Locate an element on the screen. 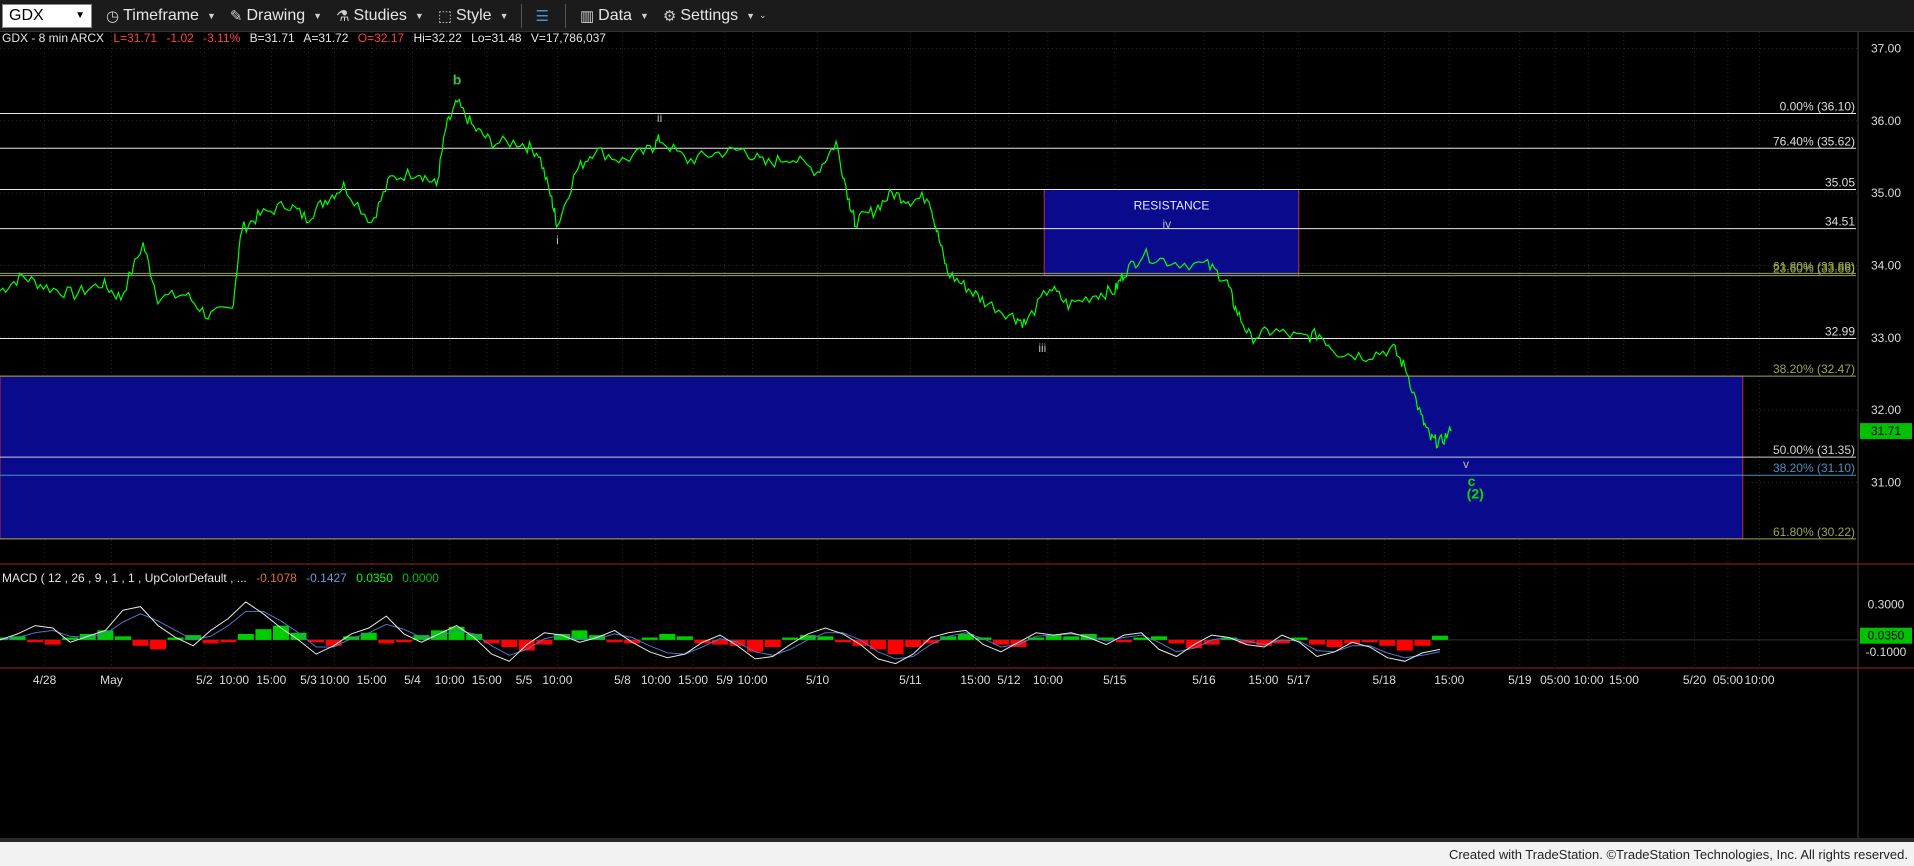  drawing-label: Drawing is located at coordinates (276, 15).